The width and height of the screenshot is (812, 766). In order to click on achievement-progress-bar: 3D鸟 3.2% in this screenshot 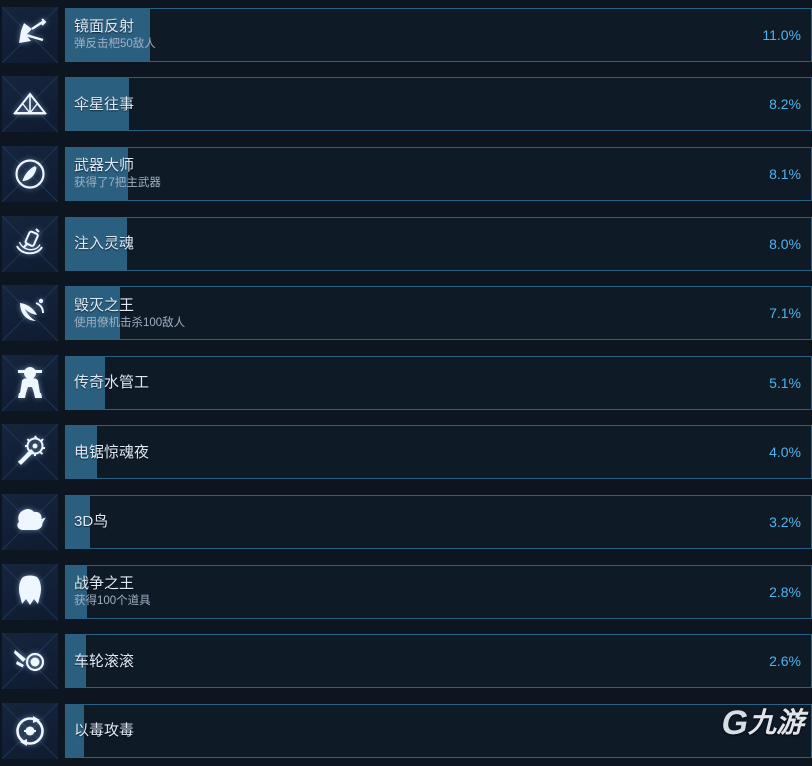, I will do `click(438, 521)`.